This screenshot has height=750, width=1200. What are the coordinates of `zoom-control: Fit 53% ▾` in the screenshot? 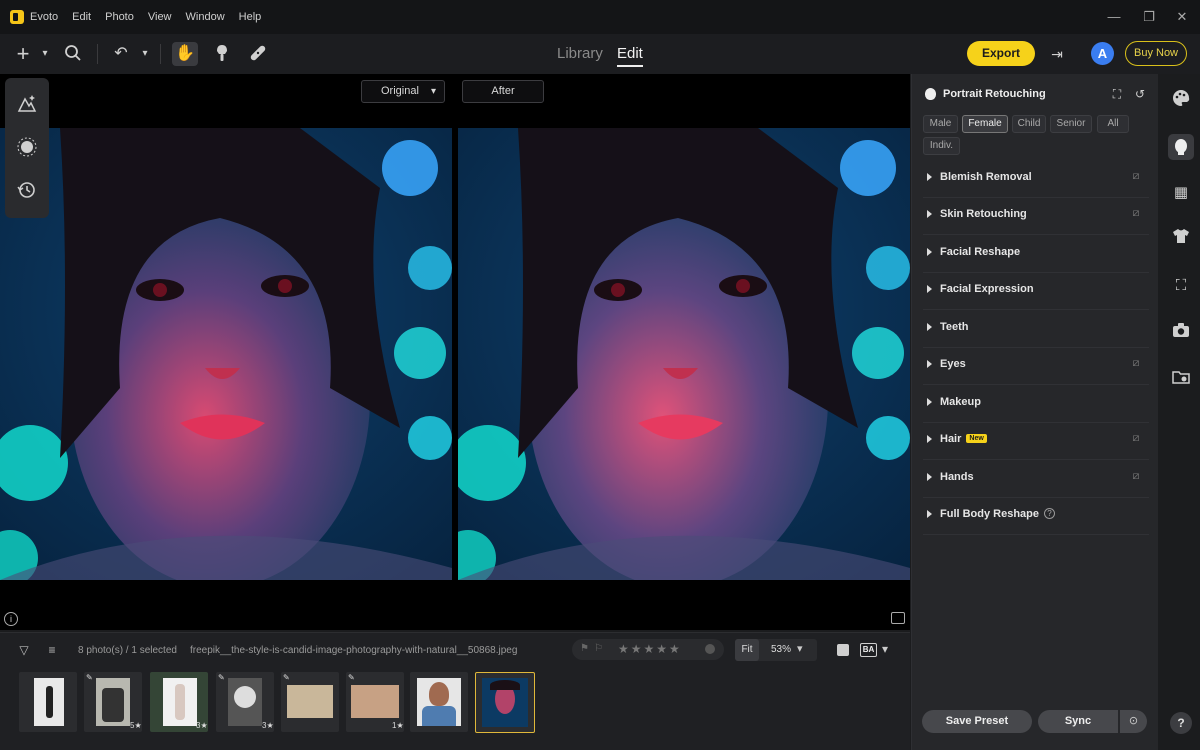 It's located at (776, 650).